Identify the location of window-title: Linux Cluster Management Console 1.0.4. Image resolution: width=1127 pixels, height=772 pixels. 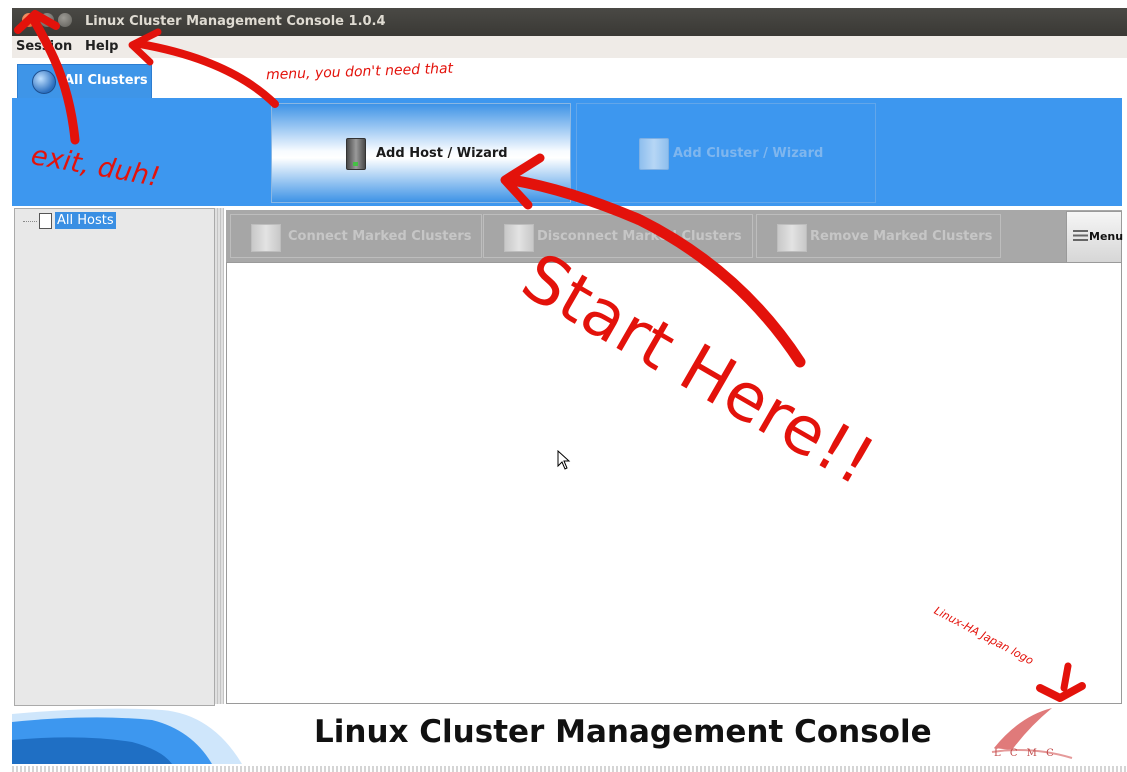
(235, 21).